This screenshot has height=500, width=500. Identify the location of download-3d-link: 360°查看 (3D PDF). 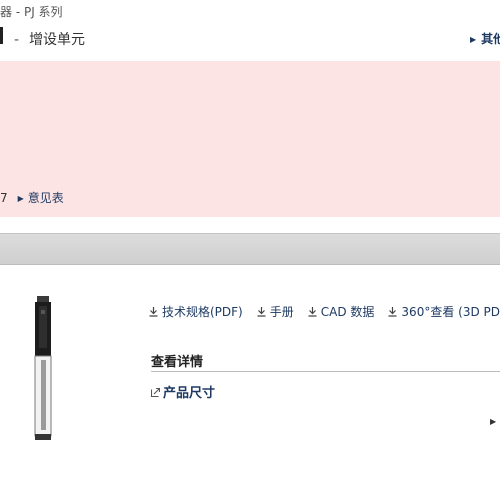
(444, 311).